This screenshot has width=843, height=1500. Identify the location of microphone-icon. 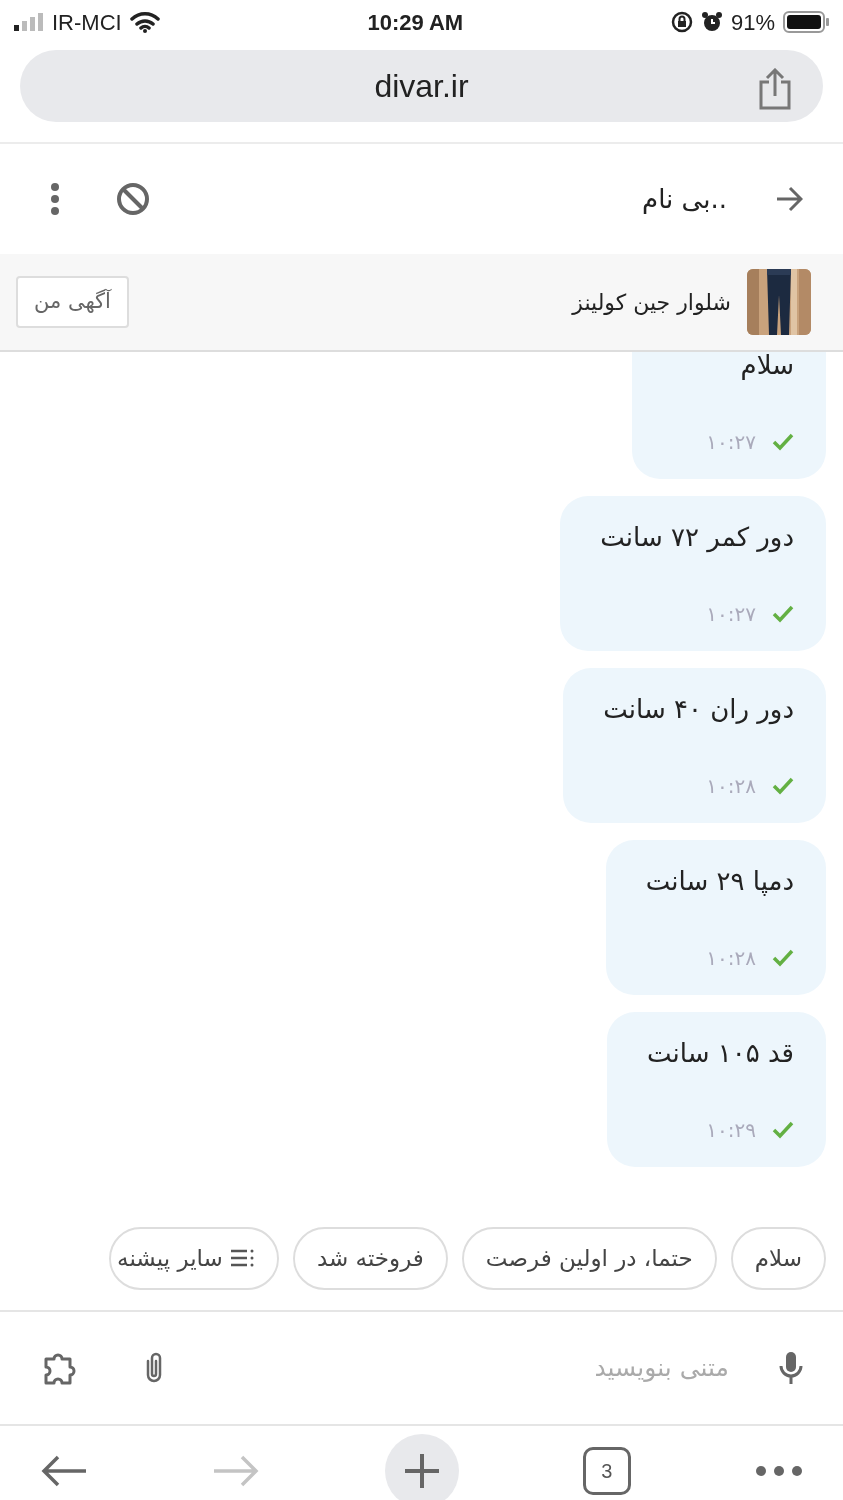
(791, 1368).